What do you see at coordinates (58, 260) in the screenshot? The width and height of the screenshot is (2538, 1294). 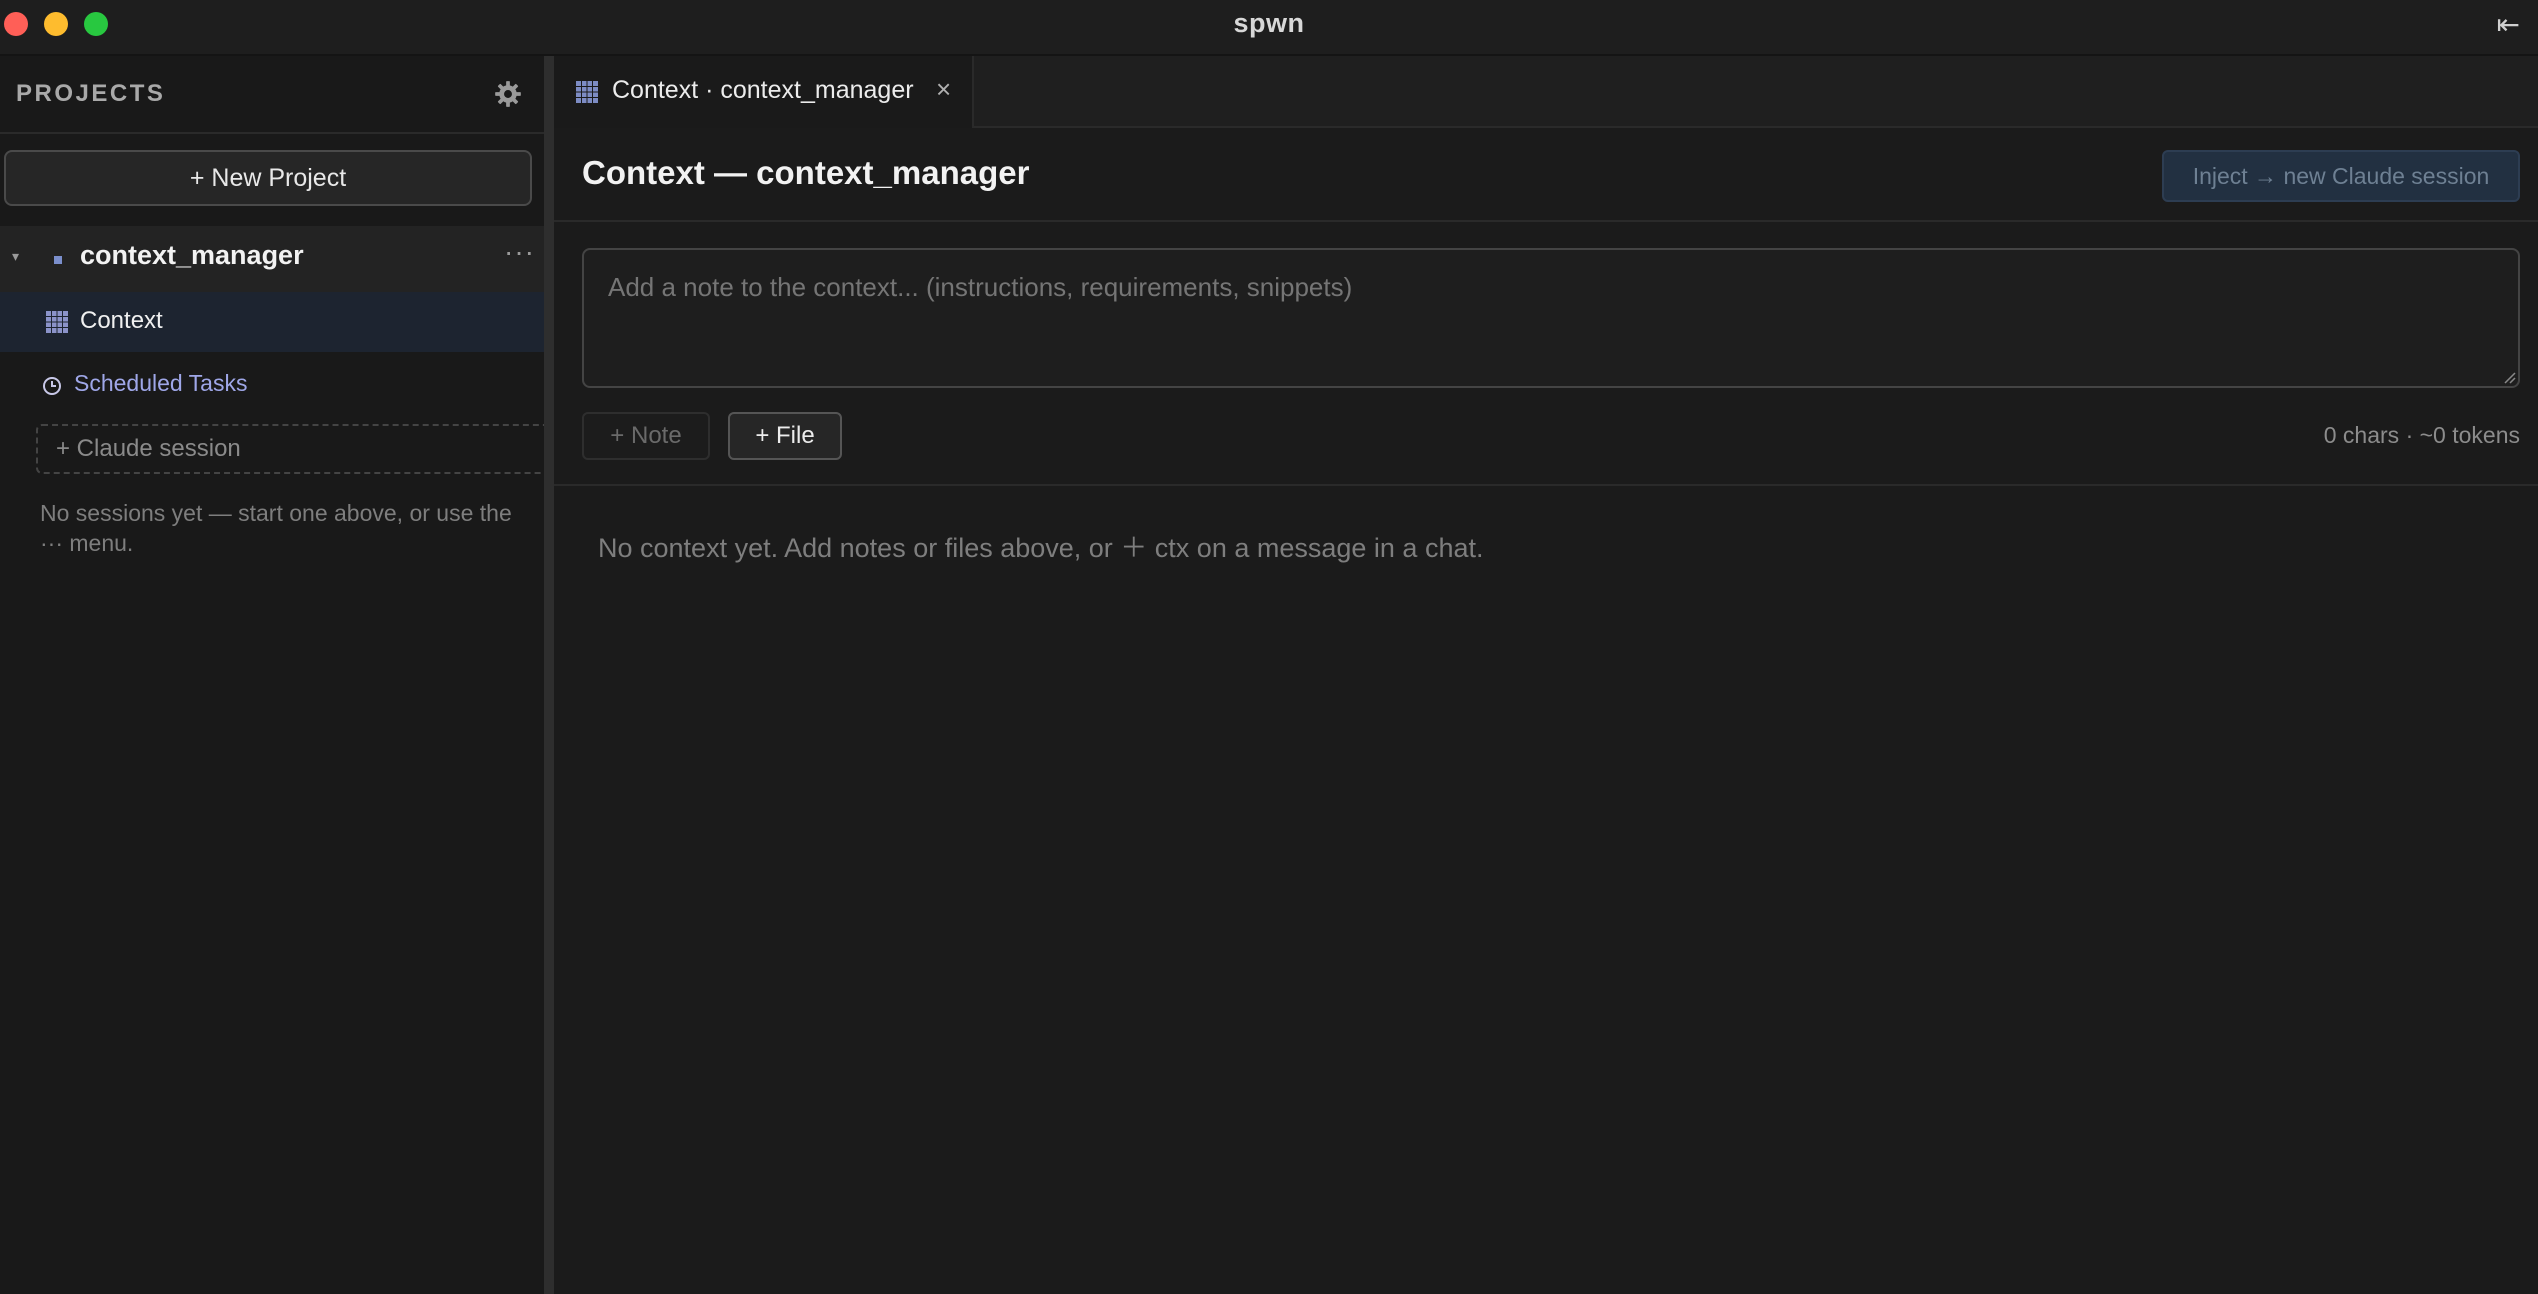 I see `project-dot-icon` at bounding box center [58, 260].